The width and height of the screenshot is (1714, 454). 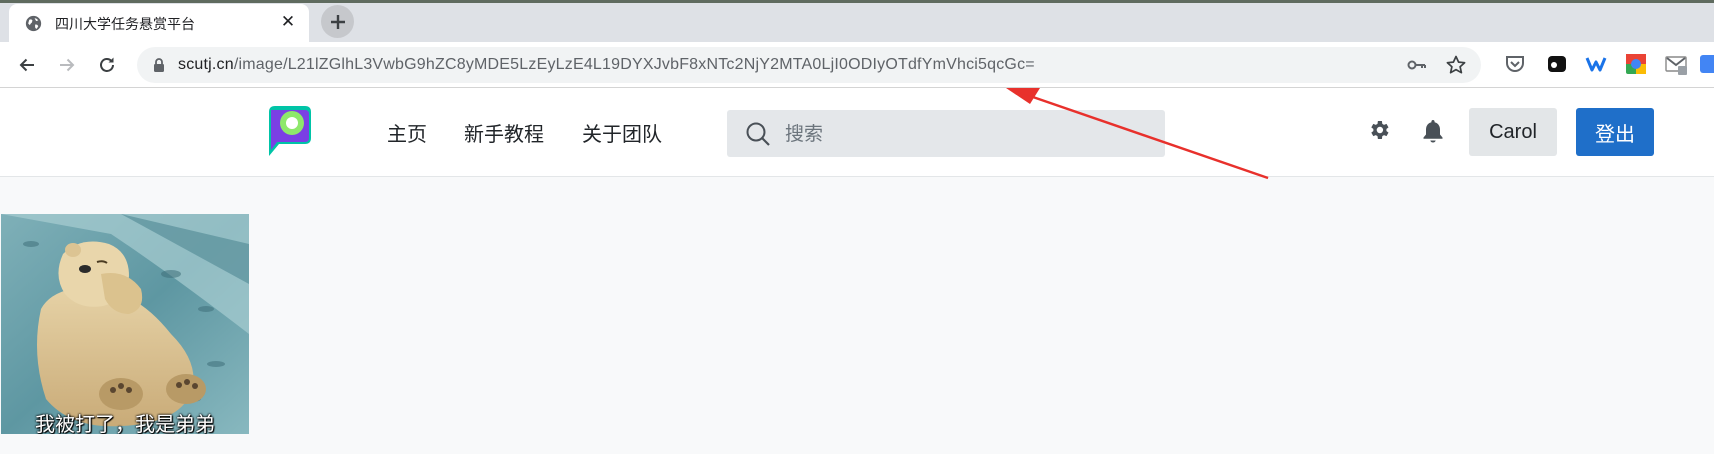 What do you see at coordinates (125, 25) in the screenshot?
I see `tab-title: 四川大学任务悬赏平台` at bounding box center [125, 25].